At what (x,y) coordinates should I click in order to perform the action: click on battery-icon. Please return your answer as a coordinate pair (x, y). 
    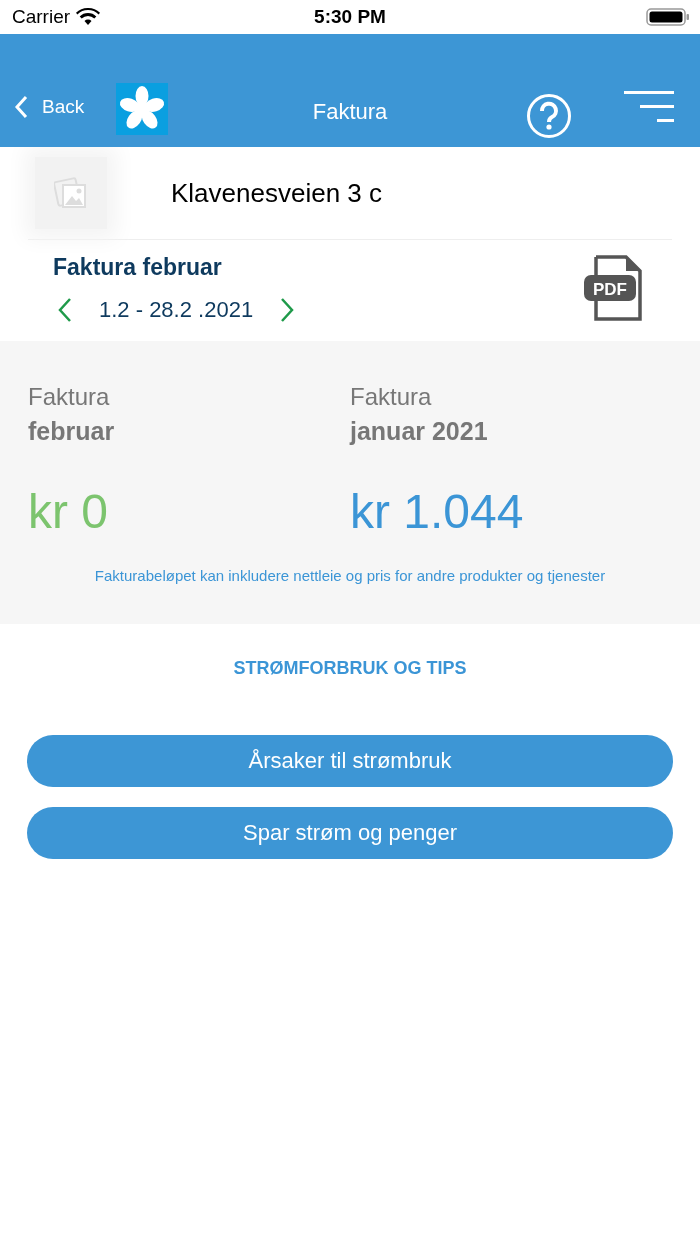
    Looking at the image, I should click on (668, 17).